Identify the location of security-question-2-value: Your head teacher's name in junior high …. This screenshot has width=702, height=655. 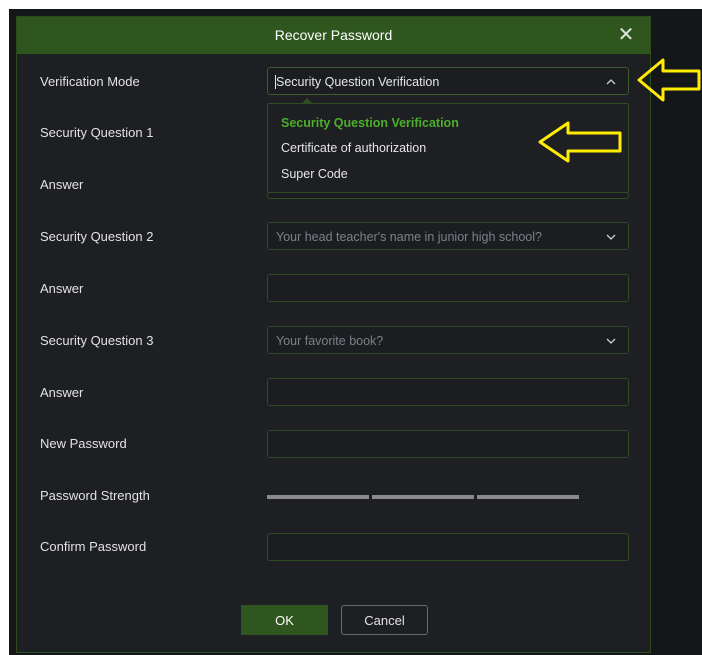
(409, 237).